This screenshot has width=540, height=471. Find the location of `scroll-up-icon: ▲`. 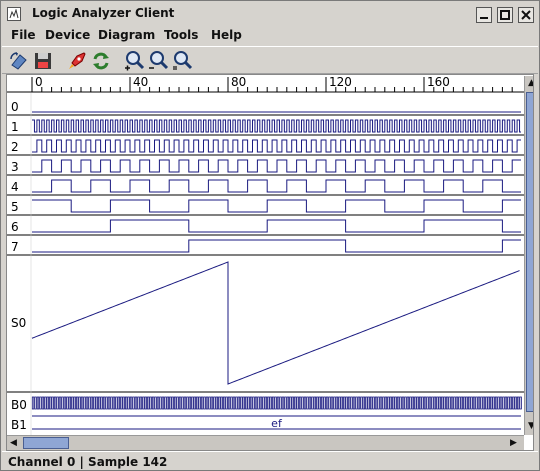

scroll-up-icon: ▲ is located at coordinates (530, 83).